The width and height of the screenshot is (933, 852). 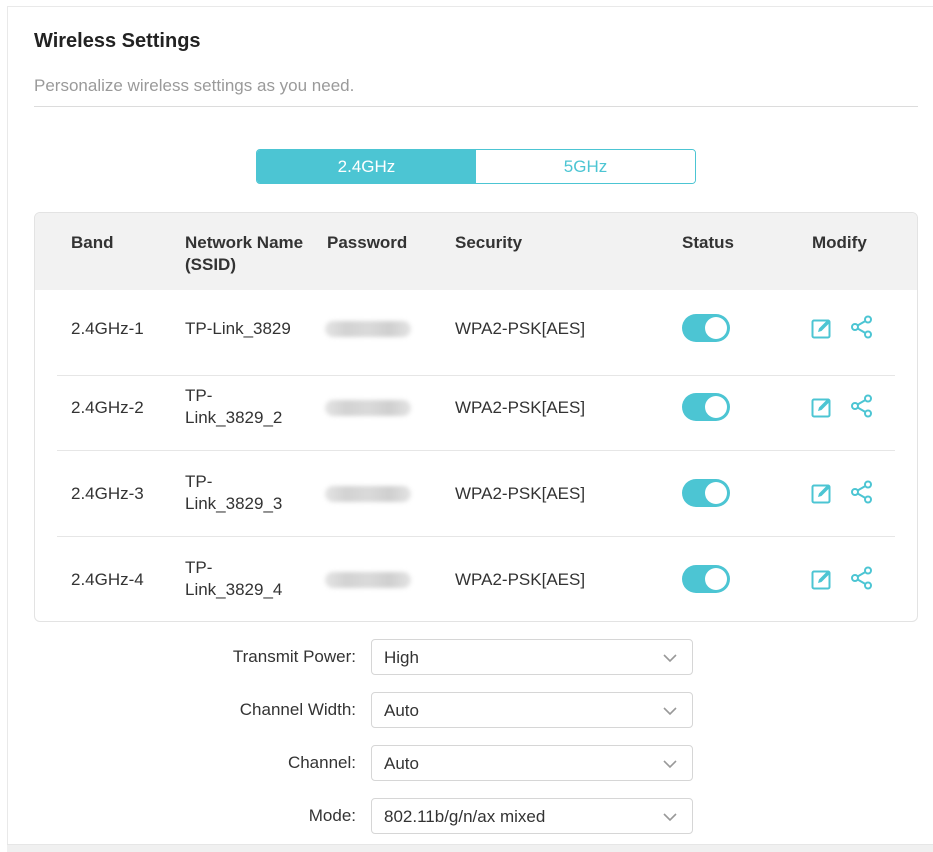 I want to click on table-row: 2.4GHz-3 TP- Link_3829_3 WPA2-PSK[AES], so click(x=476, y=494).